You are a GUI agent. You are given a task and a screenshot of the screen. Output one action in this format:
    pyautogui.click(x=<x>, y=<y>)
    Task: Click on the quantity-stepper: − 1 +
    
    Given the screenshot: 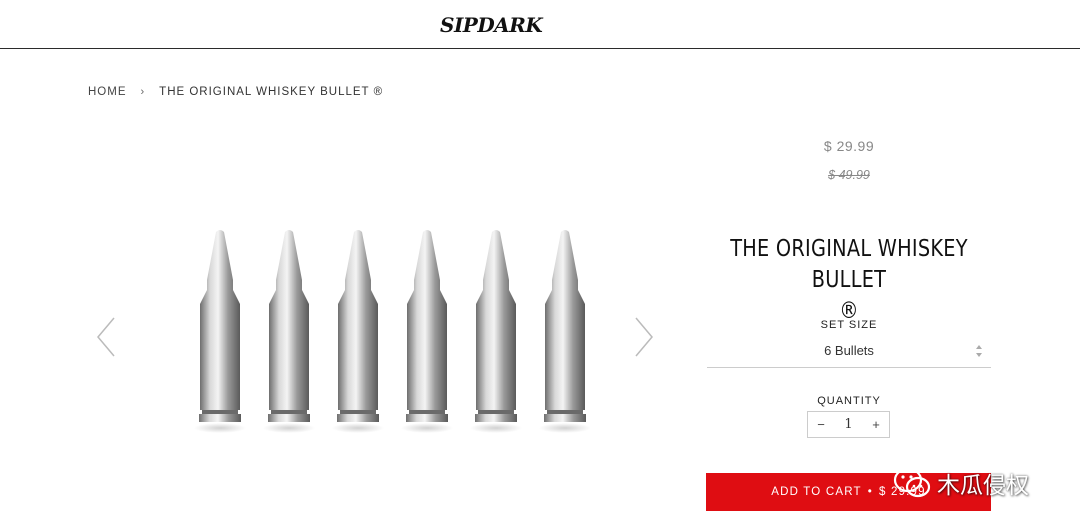 What is the action you would take?
    pyautogui.click(x=848, y=424)
    